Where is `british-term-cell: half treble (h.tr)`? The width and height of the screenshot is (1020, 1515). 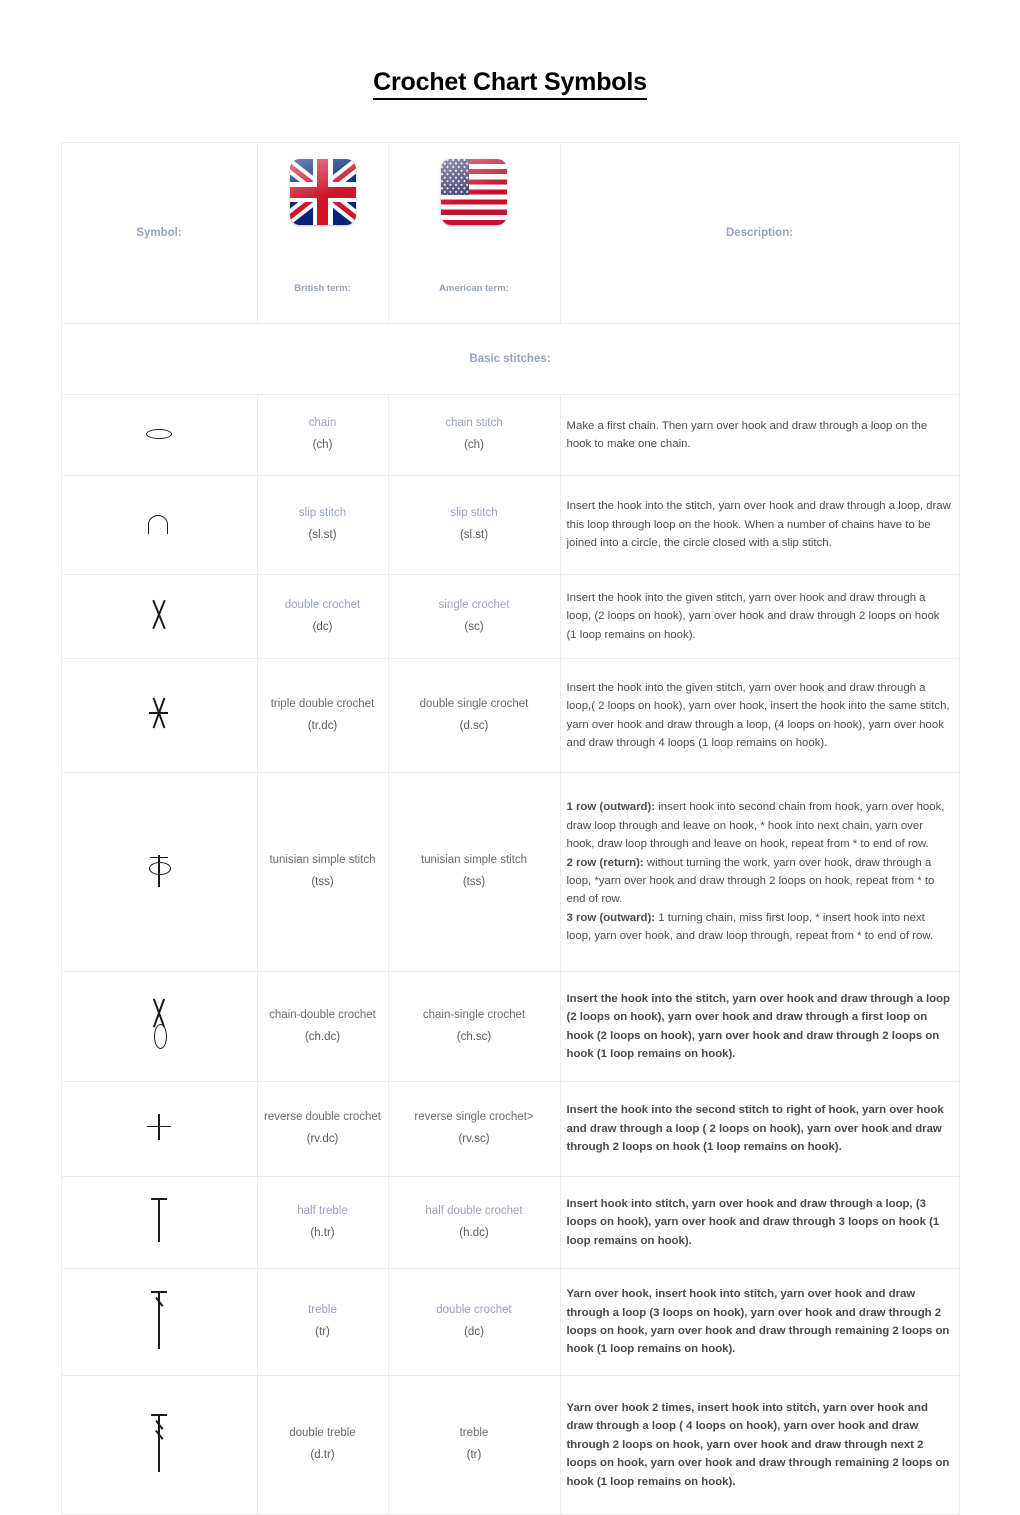 british-term-cell: half treble (h.tr) is located at coordinates (322, 1222).